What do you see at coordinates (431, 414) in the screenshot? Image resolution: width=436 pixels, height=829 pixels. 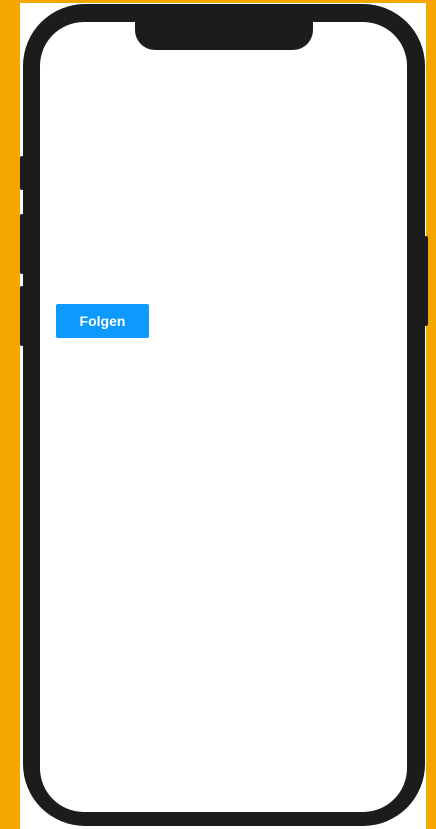 I see `background-right-strip` at bounding box center [431, 414].